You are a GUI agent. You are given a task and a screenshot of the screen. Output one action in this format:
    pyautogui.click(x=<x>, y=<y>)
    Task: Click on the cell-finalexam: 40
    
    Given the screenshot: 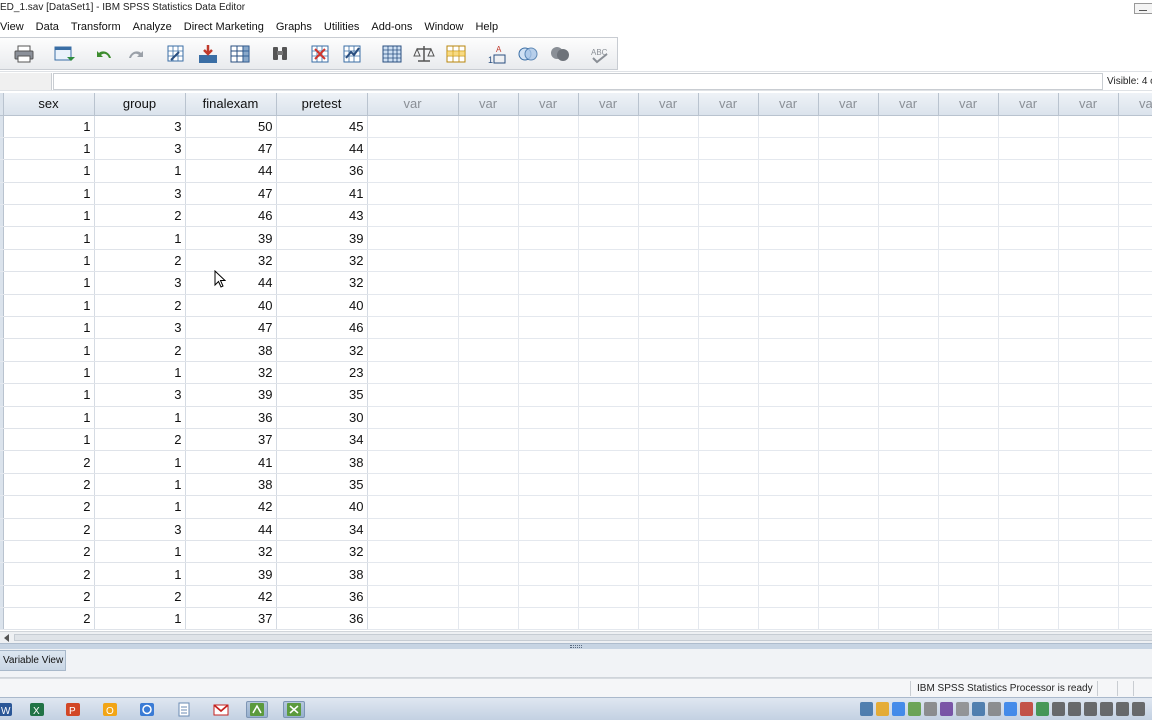 What is the action you would take?
    pyautogui.click(x=231, y=306)
    